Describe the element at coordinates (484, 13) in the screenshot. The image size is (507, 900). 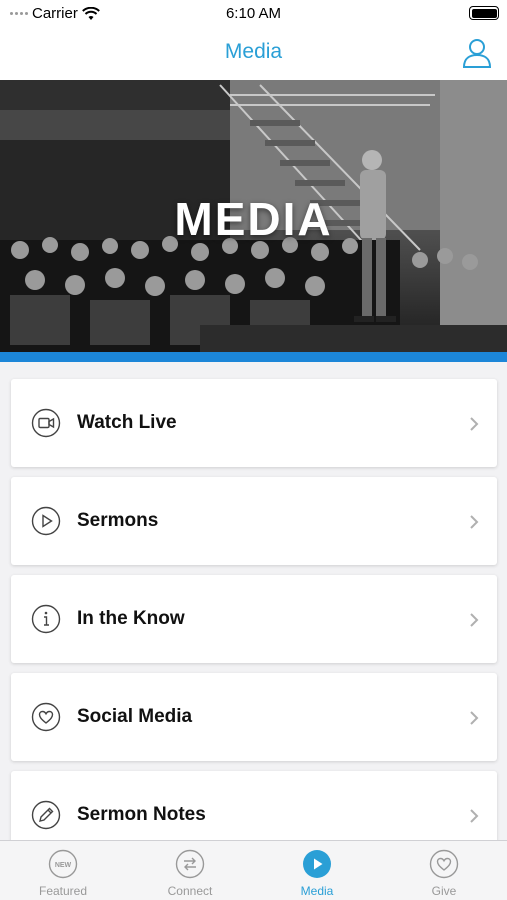
I see `battery-icon` at that location.